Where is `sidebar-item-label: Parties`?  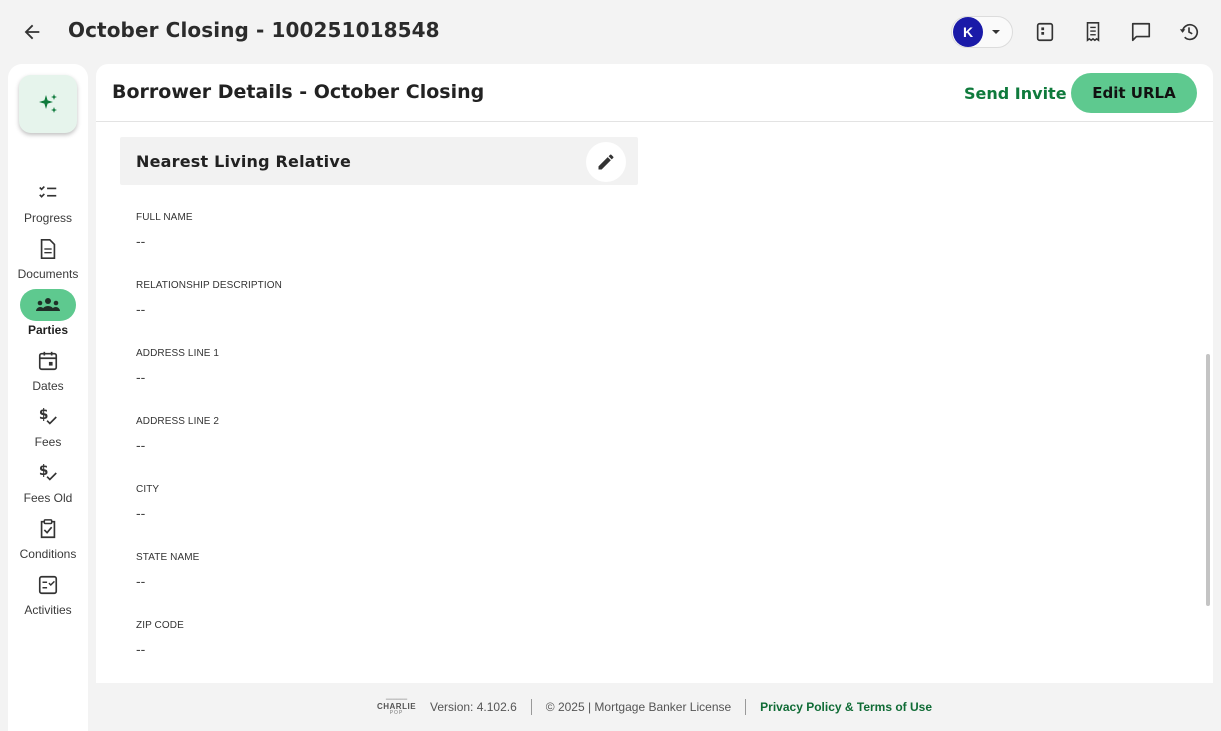
sidebar-item-label: Parties is located at coordinates (48, 330).